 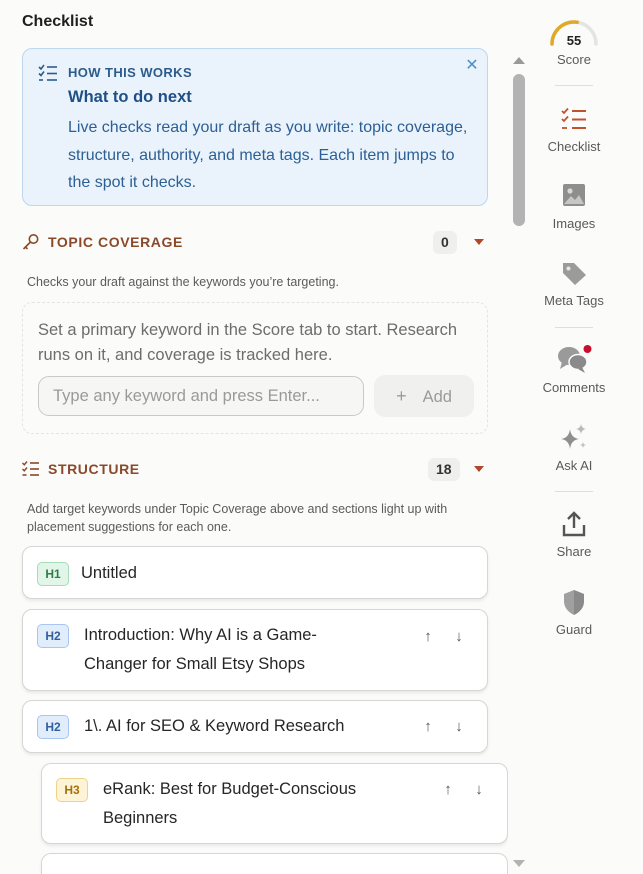 I want to click on tag-icon, so click(x=574, y=274).